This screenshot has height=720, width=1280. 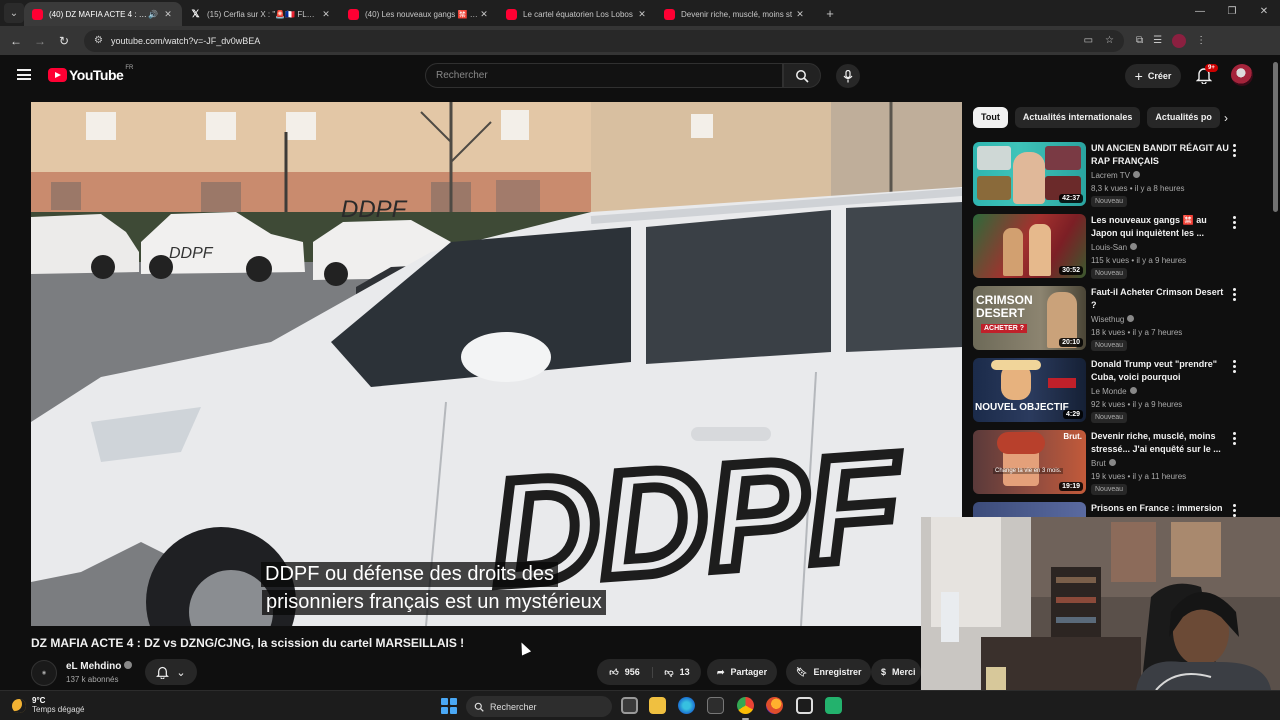 What do you see at coordinates (58, 709) in the screenshot?
I see `weather-condition: Temps dégagé` at bounding box center [58, 709].